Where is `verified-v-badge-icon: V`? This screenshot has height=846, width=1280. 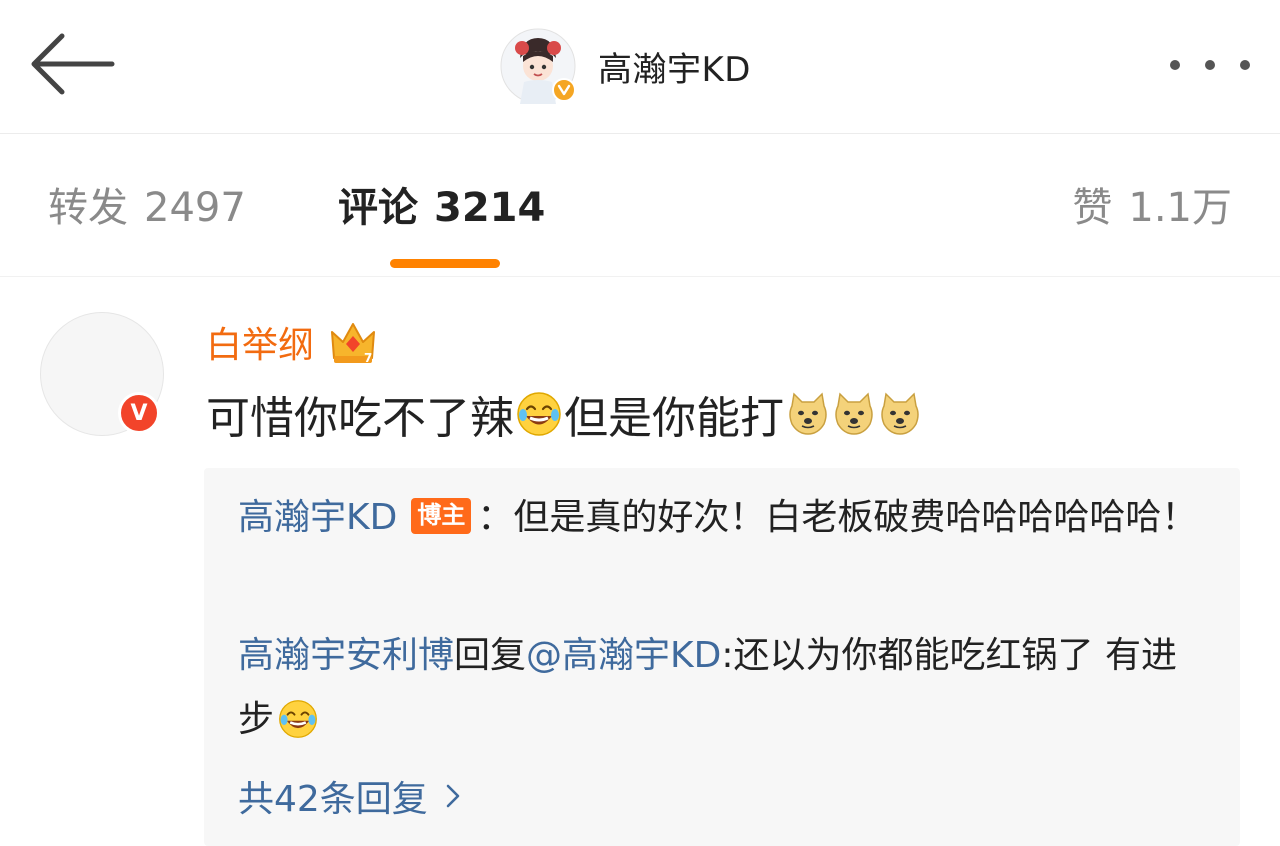
verified-v-badge-icon: V is located at coordinates (139, 413).